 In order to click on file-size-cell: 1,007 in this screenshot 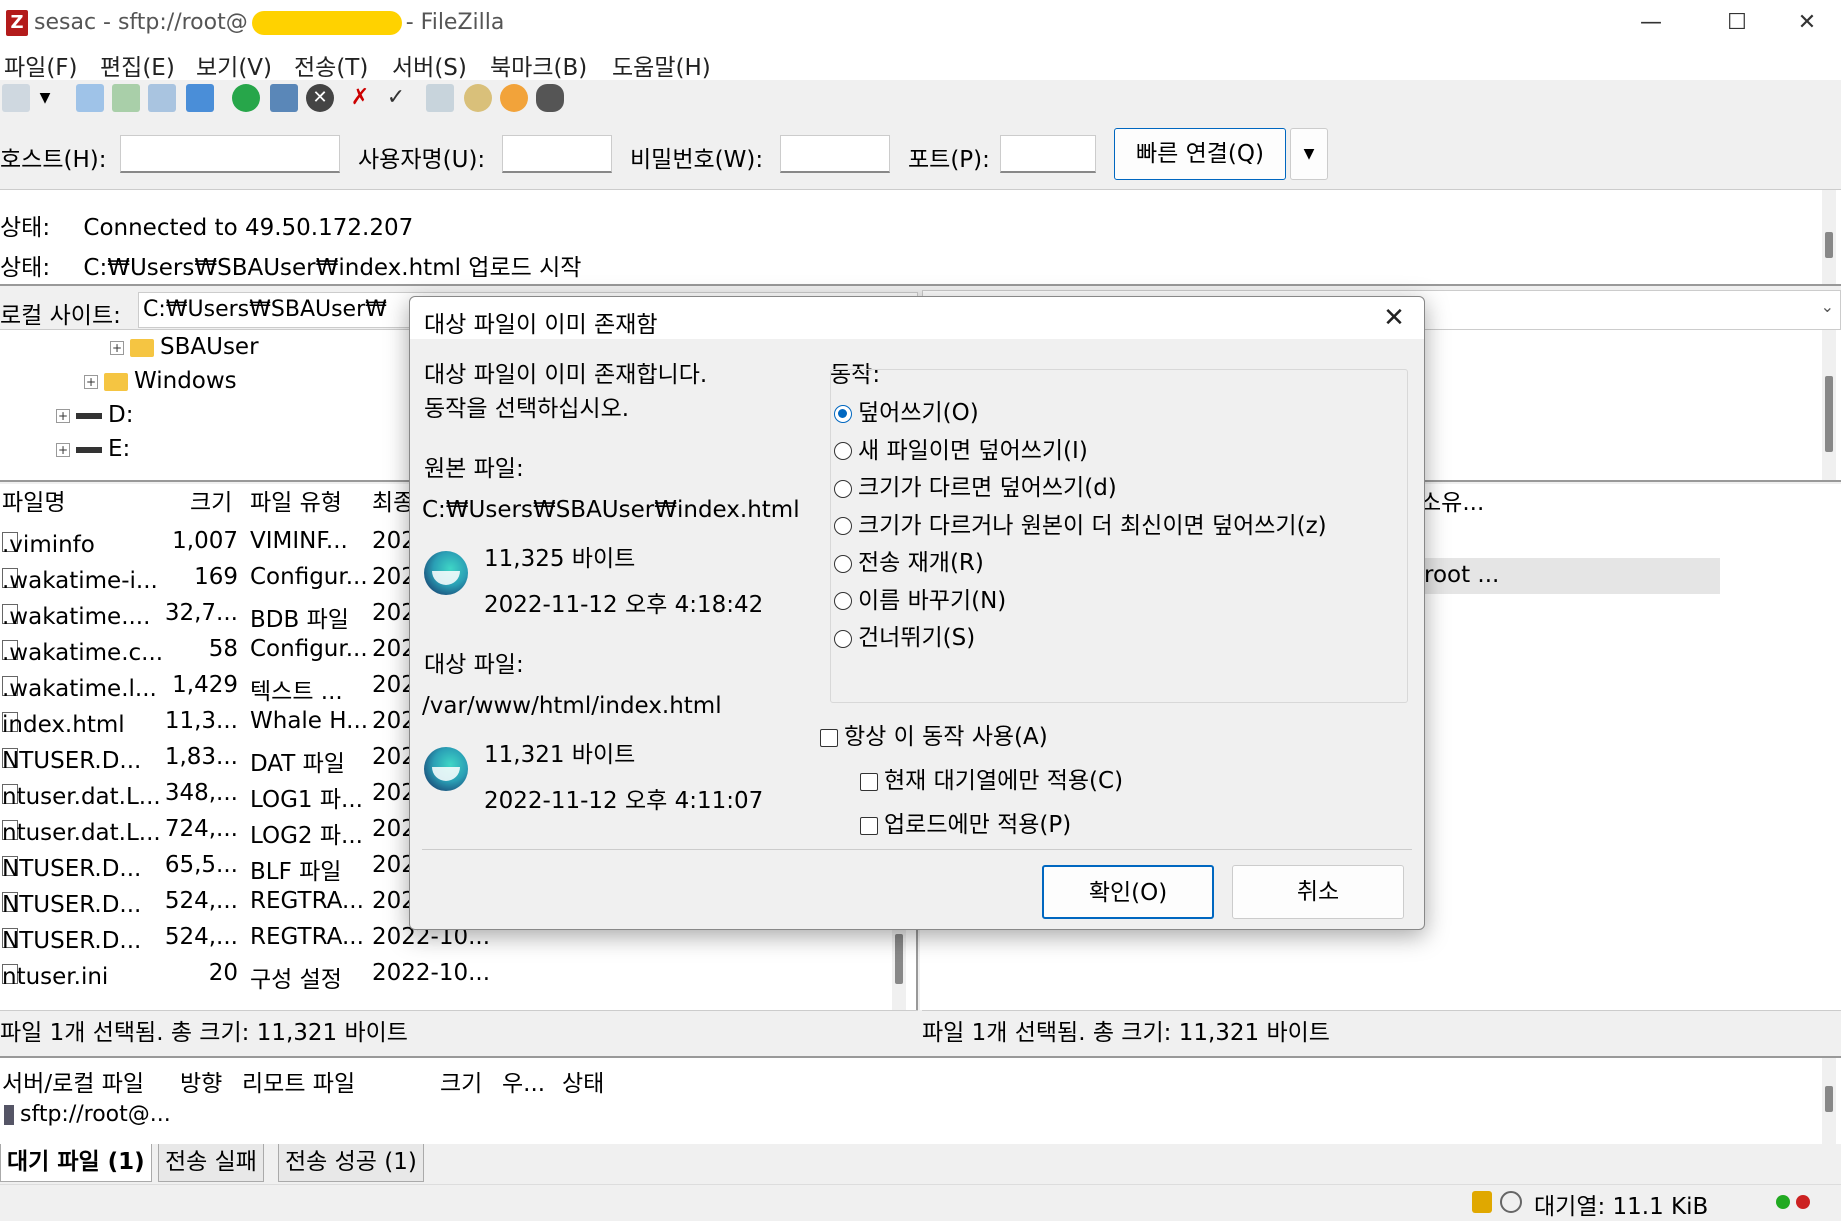, I will do `click(205, 541)`.